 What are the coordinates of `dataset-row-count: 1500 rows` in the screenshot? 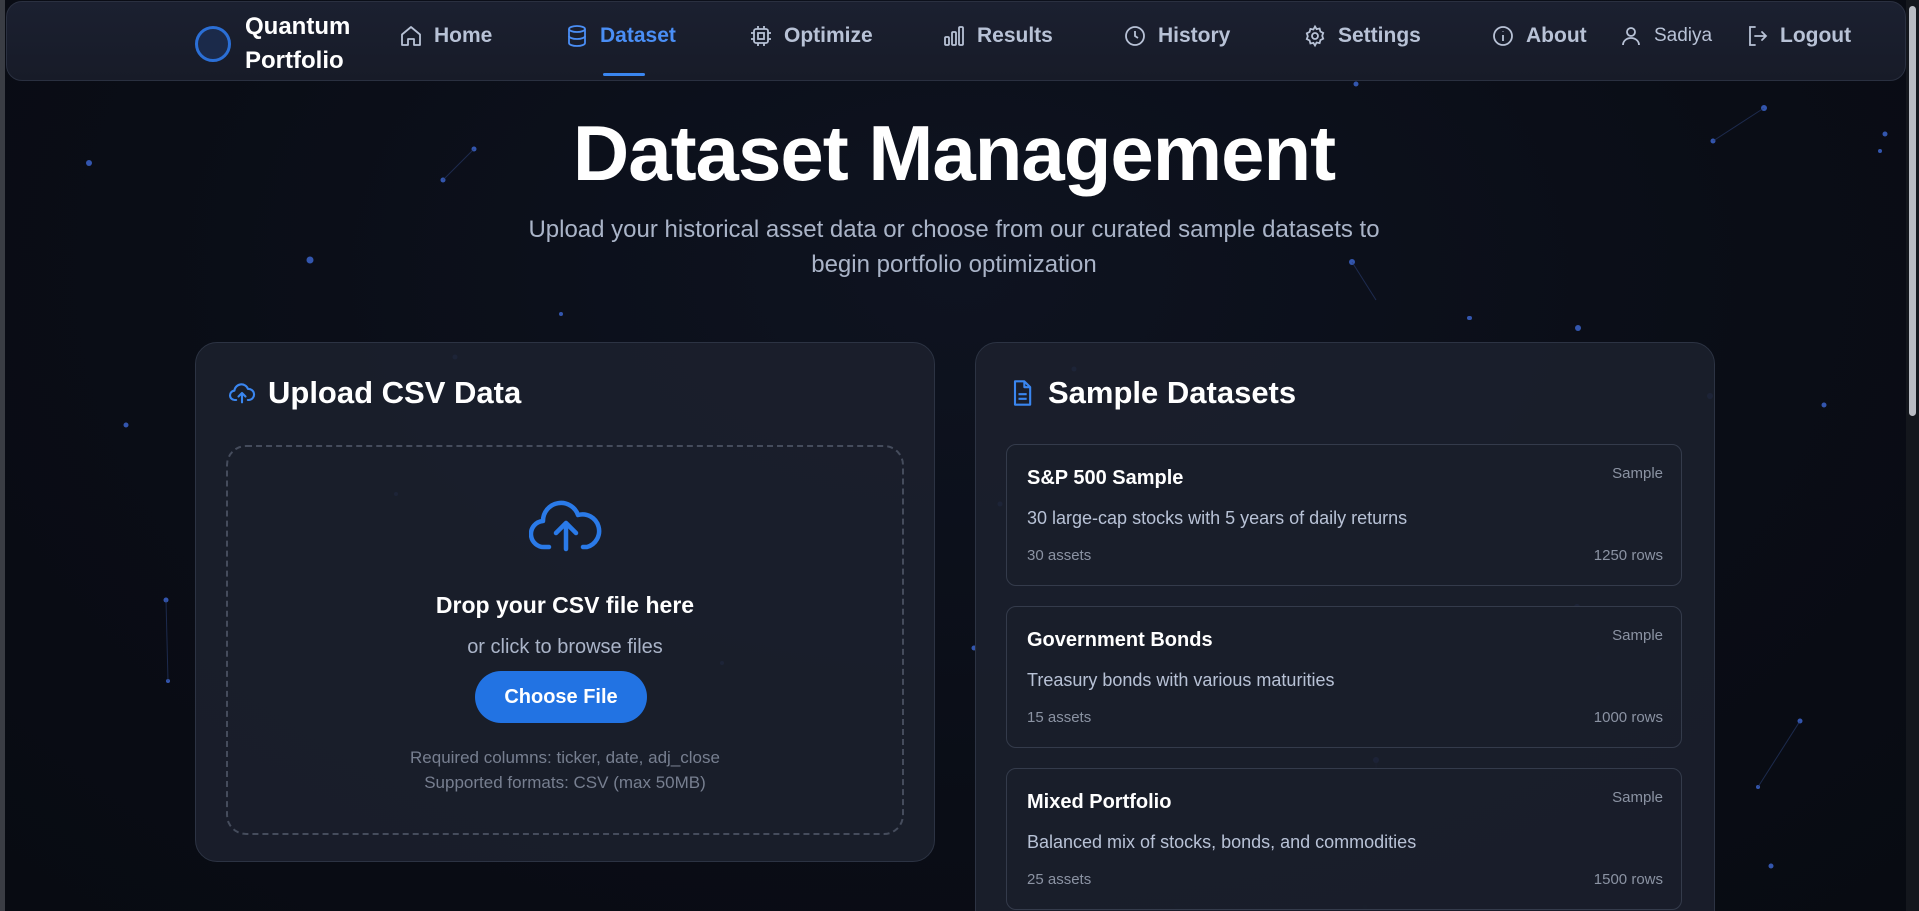 It's located at (1628, 879).